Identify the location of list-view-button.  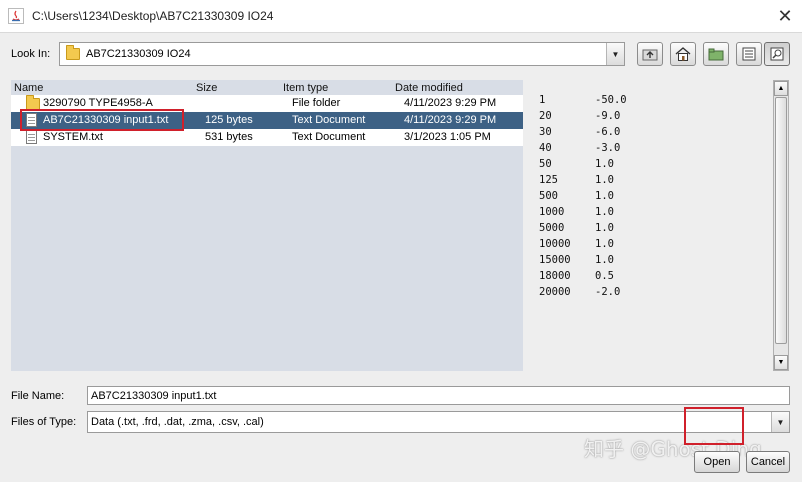
(749, 54).